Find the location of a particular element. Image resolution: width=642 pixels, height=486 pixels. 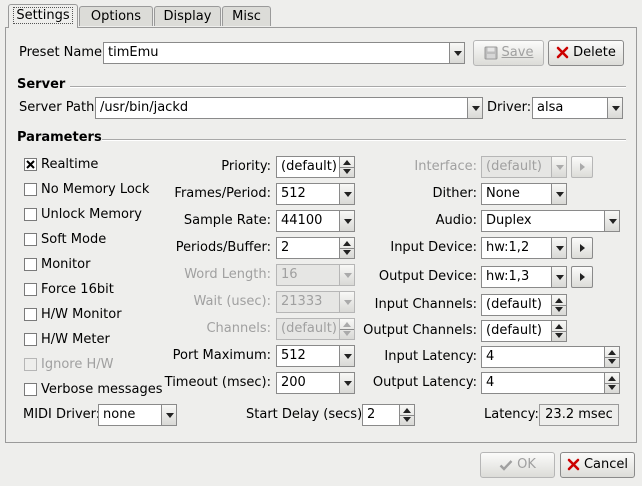

timeout-combo: 200 is located at coordinates (315, 383).